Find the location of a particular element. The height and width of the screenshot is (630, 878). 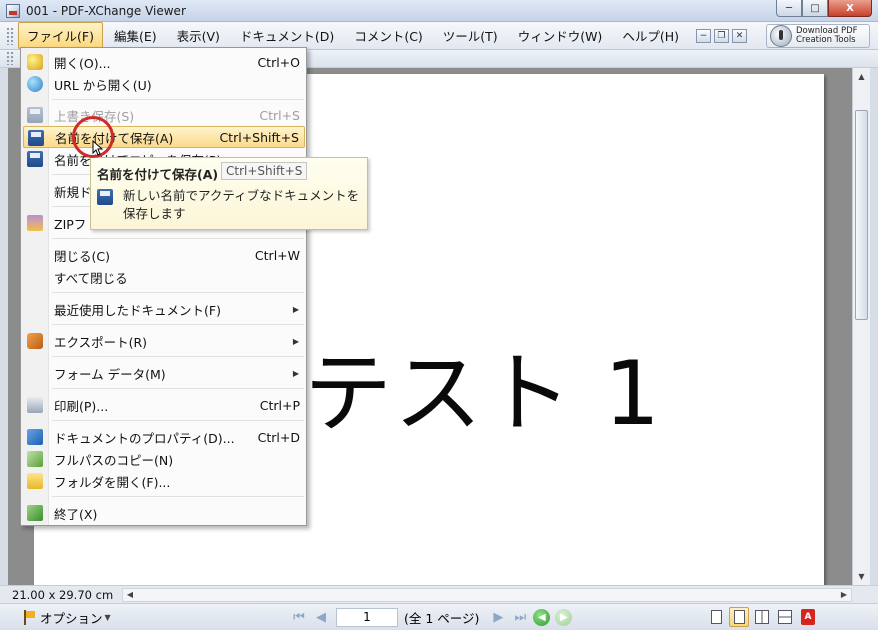

doc-minimize-button: − is located at coordinates (703, 35).